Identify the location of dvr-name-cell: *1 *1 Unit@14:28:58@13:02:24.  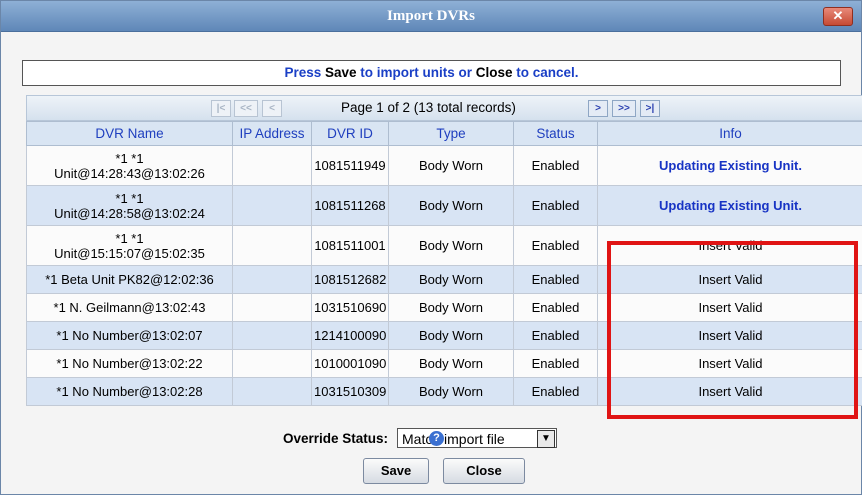
(129, 205).